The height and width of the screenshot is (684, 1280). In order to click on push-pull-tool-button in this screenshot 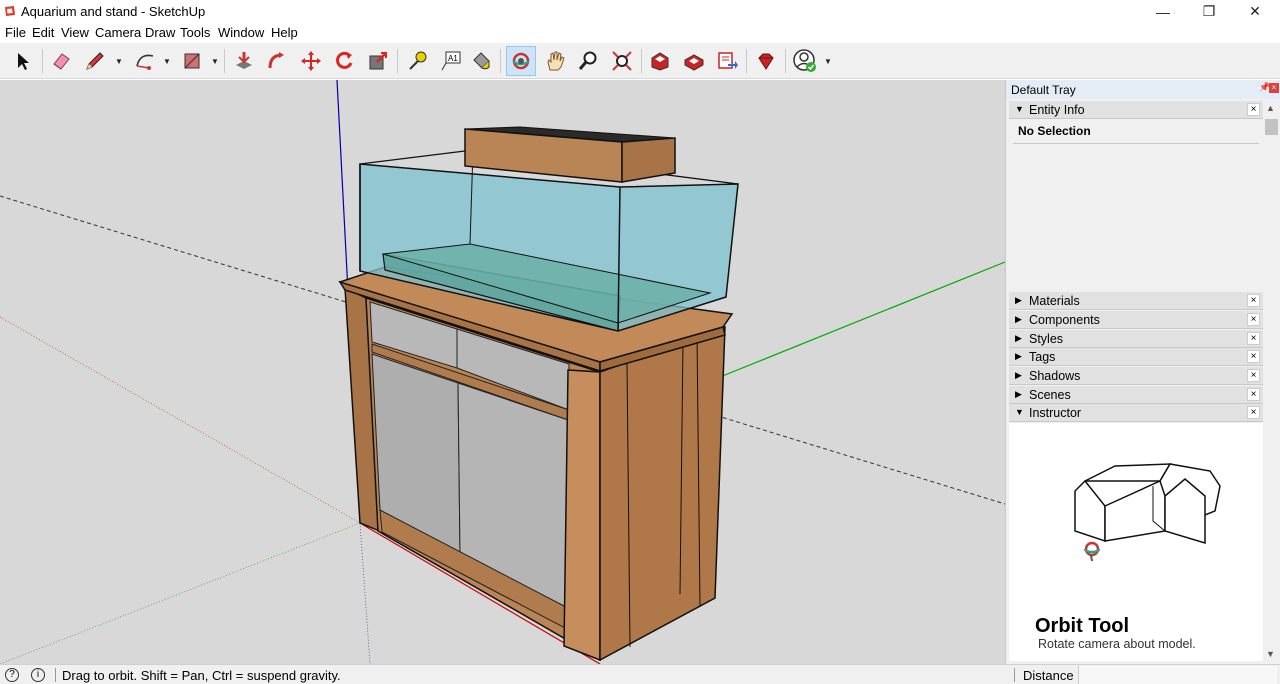, I will do `click(244, 61)`.